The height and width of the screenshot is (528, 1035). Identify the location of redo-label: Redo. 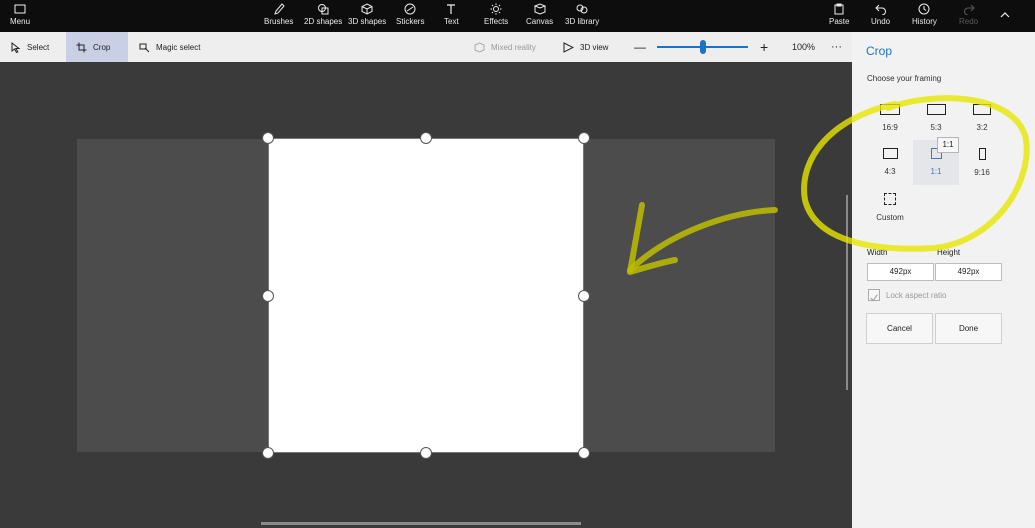
(969, 21).